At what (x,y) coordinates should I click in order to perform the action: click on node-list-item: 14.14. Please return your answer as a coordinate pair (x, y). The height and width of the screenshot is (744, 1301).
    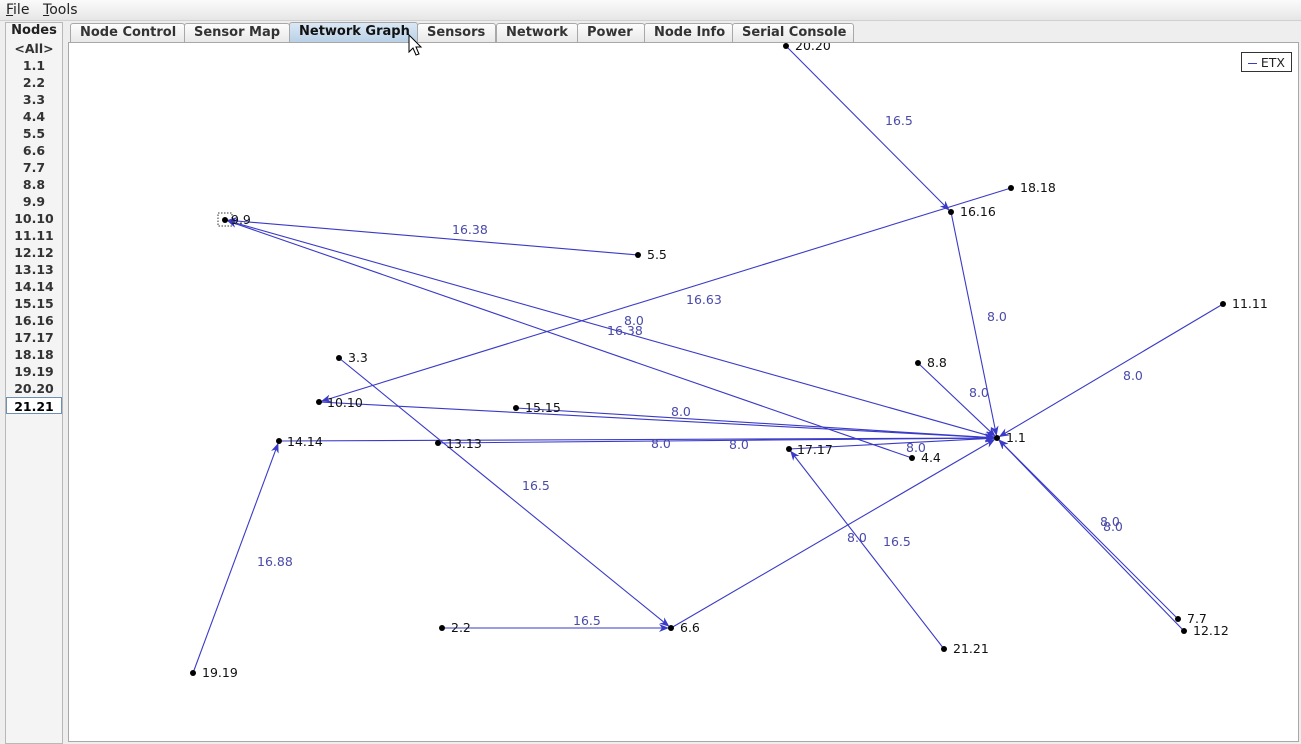
    Looking at the image, I should click on (34, 286).